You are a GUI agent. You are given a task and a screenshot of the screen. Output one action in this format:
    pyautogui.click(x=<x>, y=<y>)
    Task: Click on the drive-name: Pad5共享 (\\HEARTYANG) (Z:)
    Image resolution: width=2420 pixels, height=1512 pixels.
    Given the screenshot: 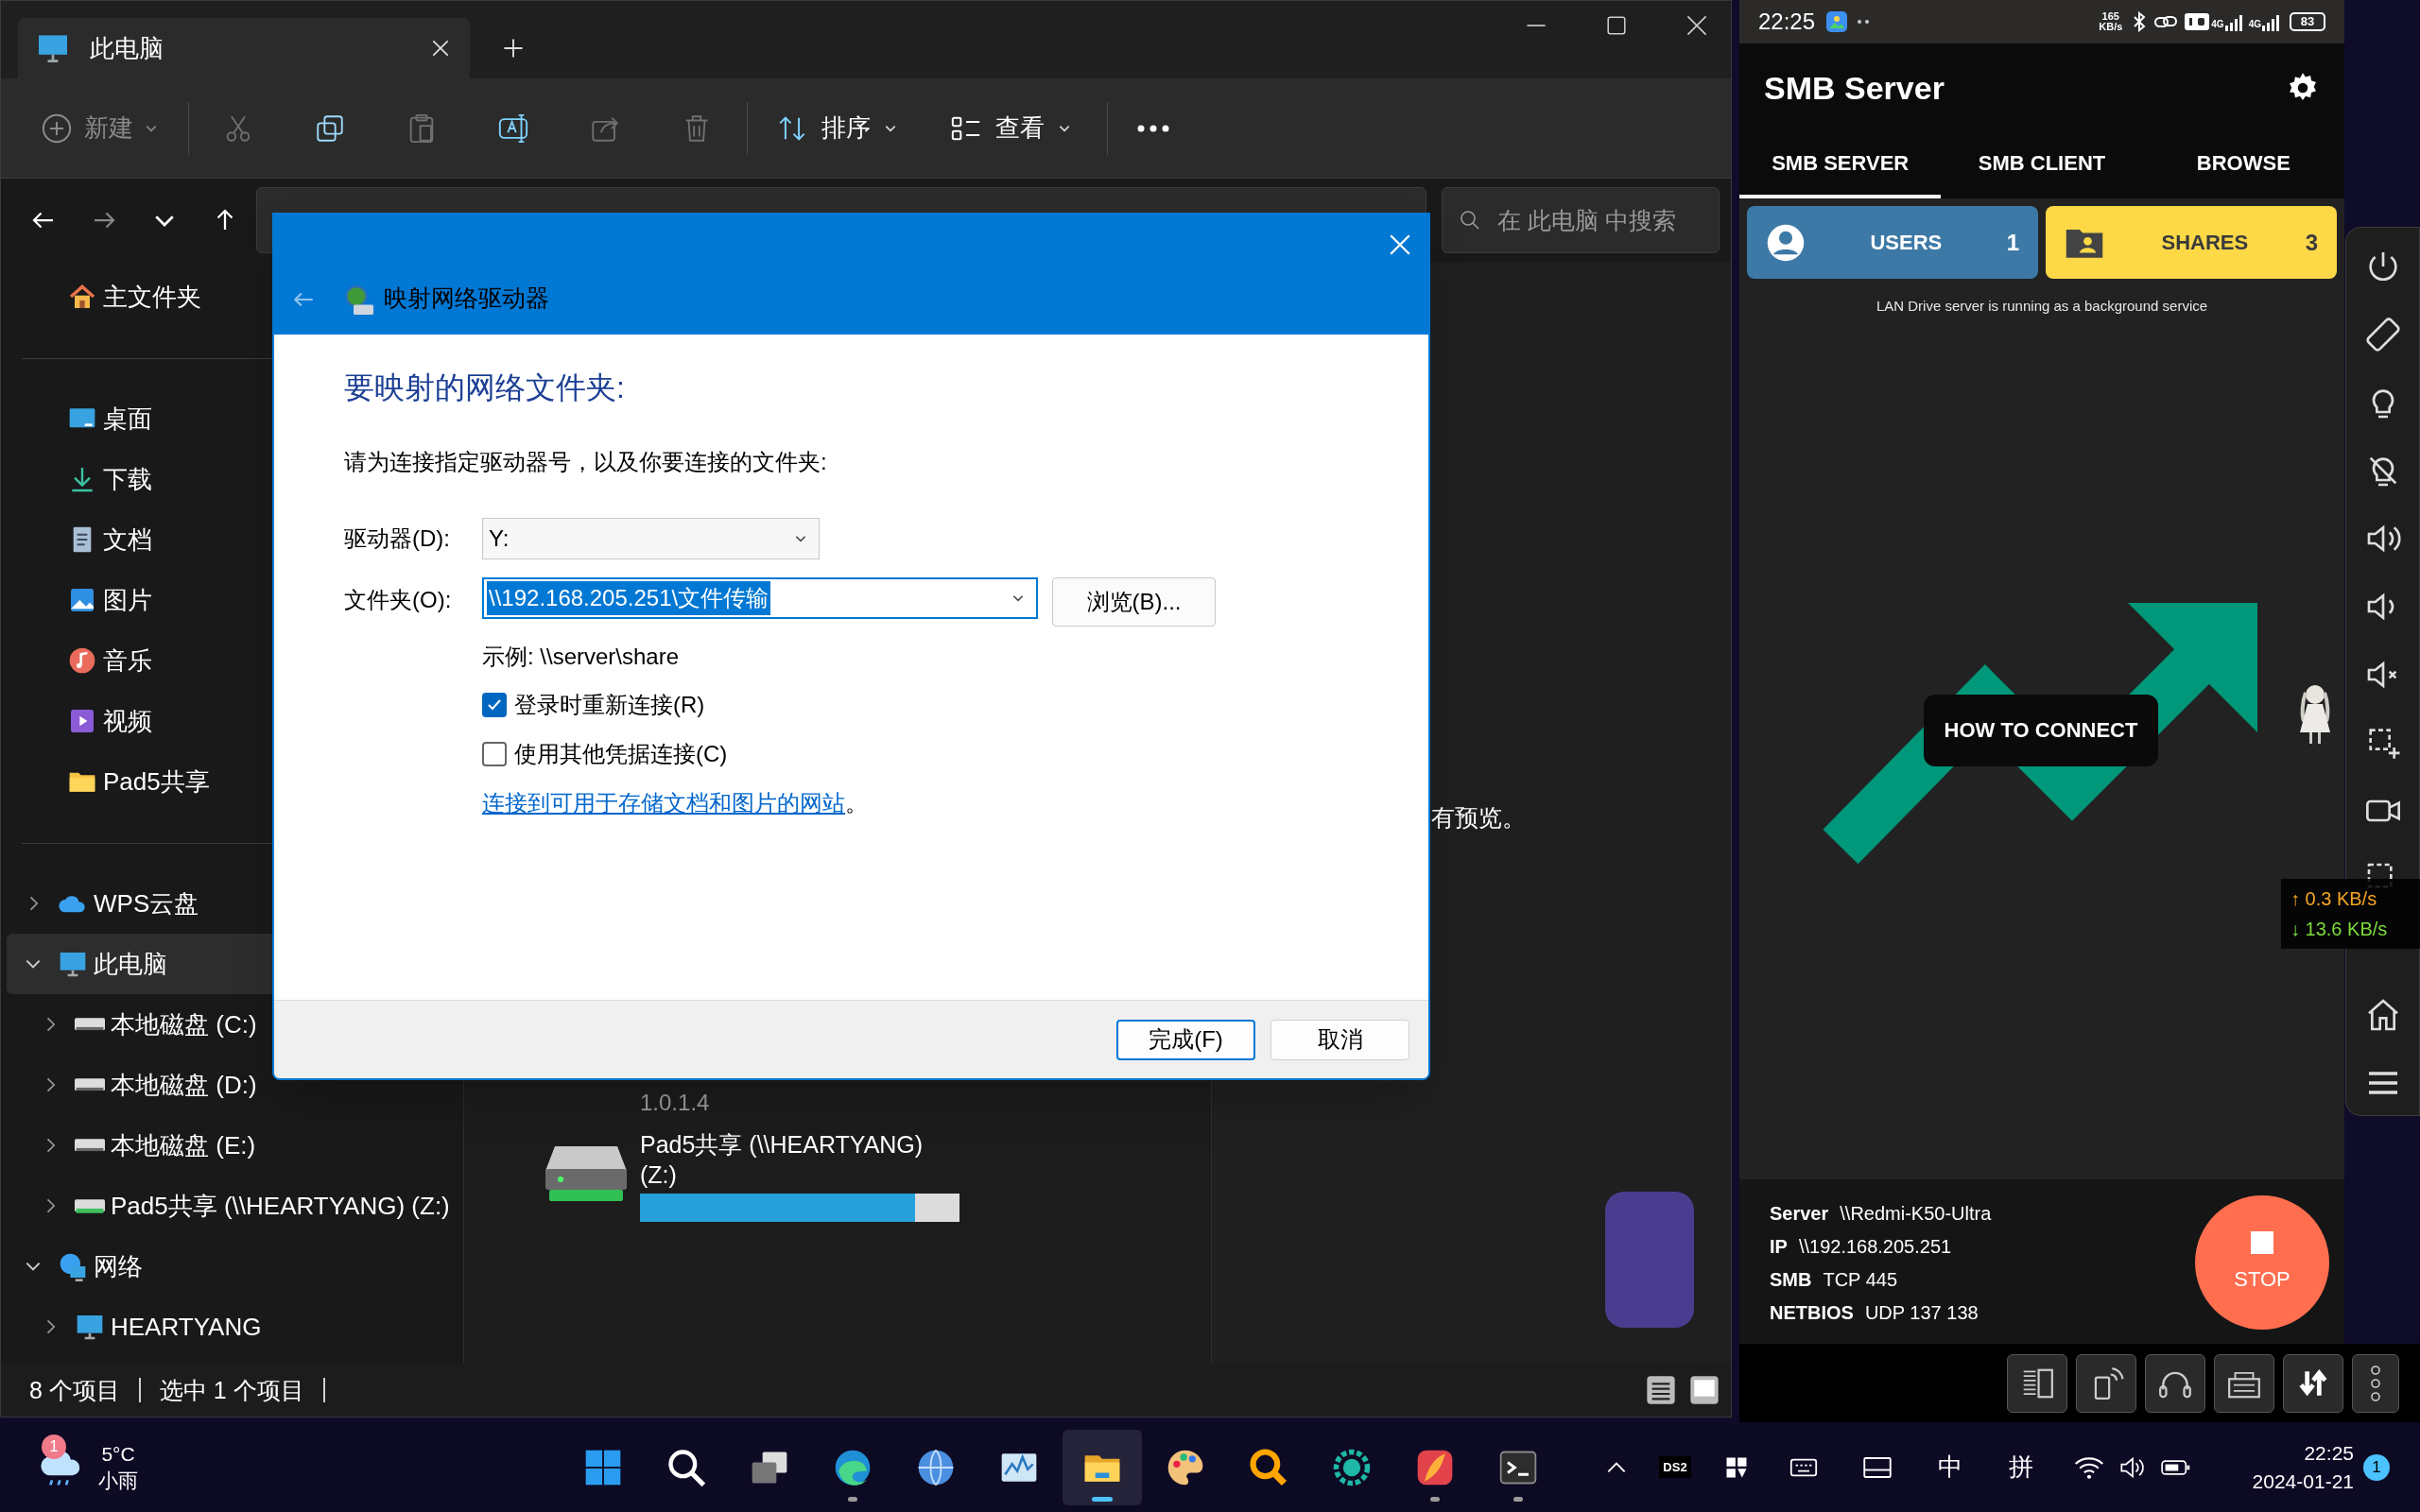 What is the action you would take?
    pyautogui.click(x=782, y=1160)
    